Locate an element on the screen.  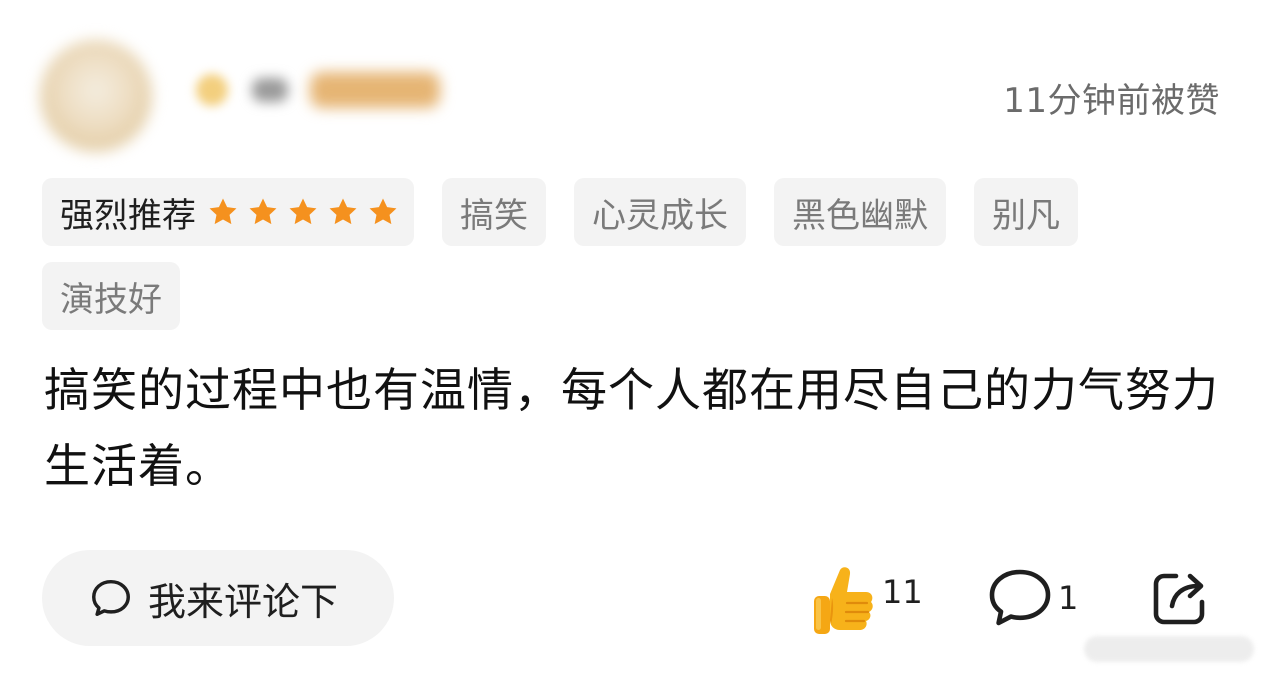
tag-item: 黑色幽默 is located at coordinates (860, 212).